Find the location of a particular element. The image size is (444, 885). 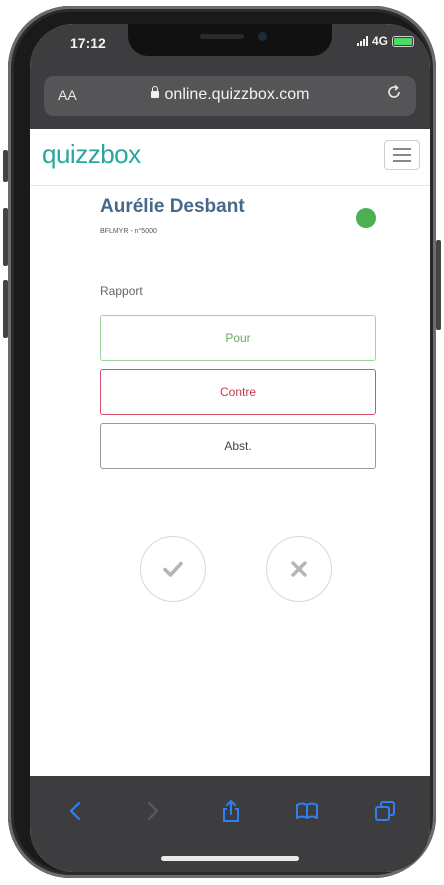

quizzbox-logo: quizzbox is located at coordinates (91, 154).